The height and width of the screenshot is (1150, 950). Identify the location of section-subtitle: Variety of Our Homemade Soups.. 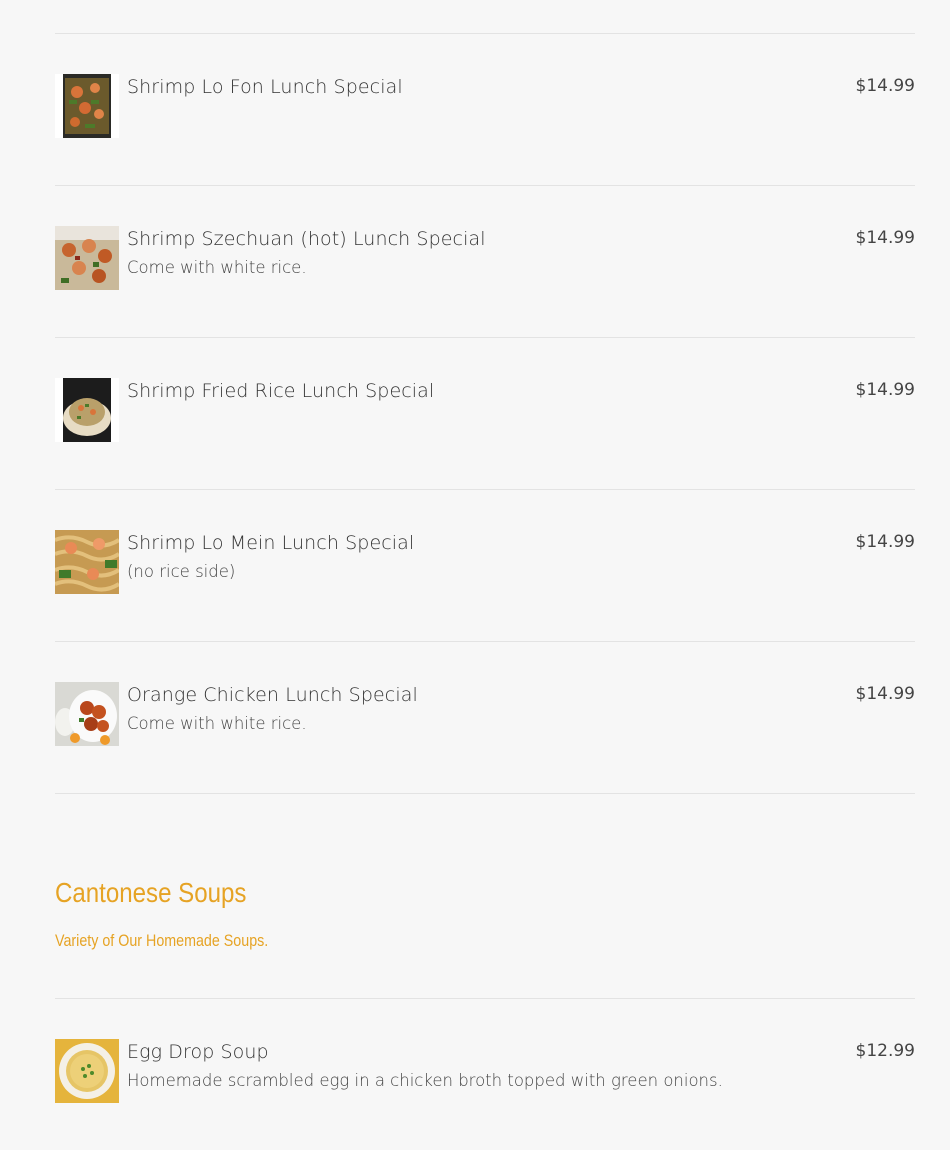
(162, 940).